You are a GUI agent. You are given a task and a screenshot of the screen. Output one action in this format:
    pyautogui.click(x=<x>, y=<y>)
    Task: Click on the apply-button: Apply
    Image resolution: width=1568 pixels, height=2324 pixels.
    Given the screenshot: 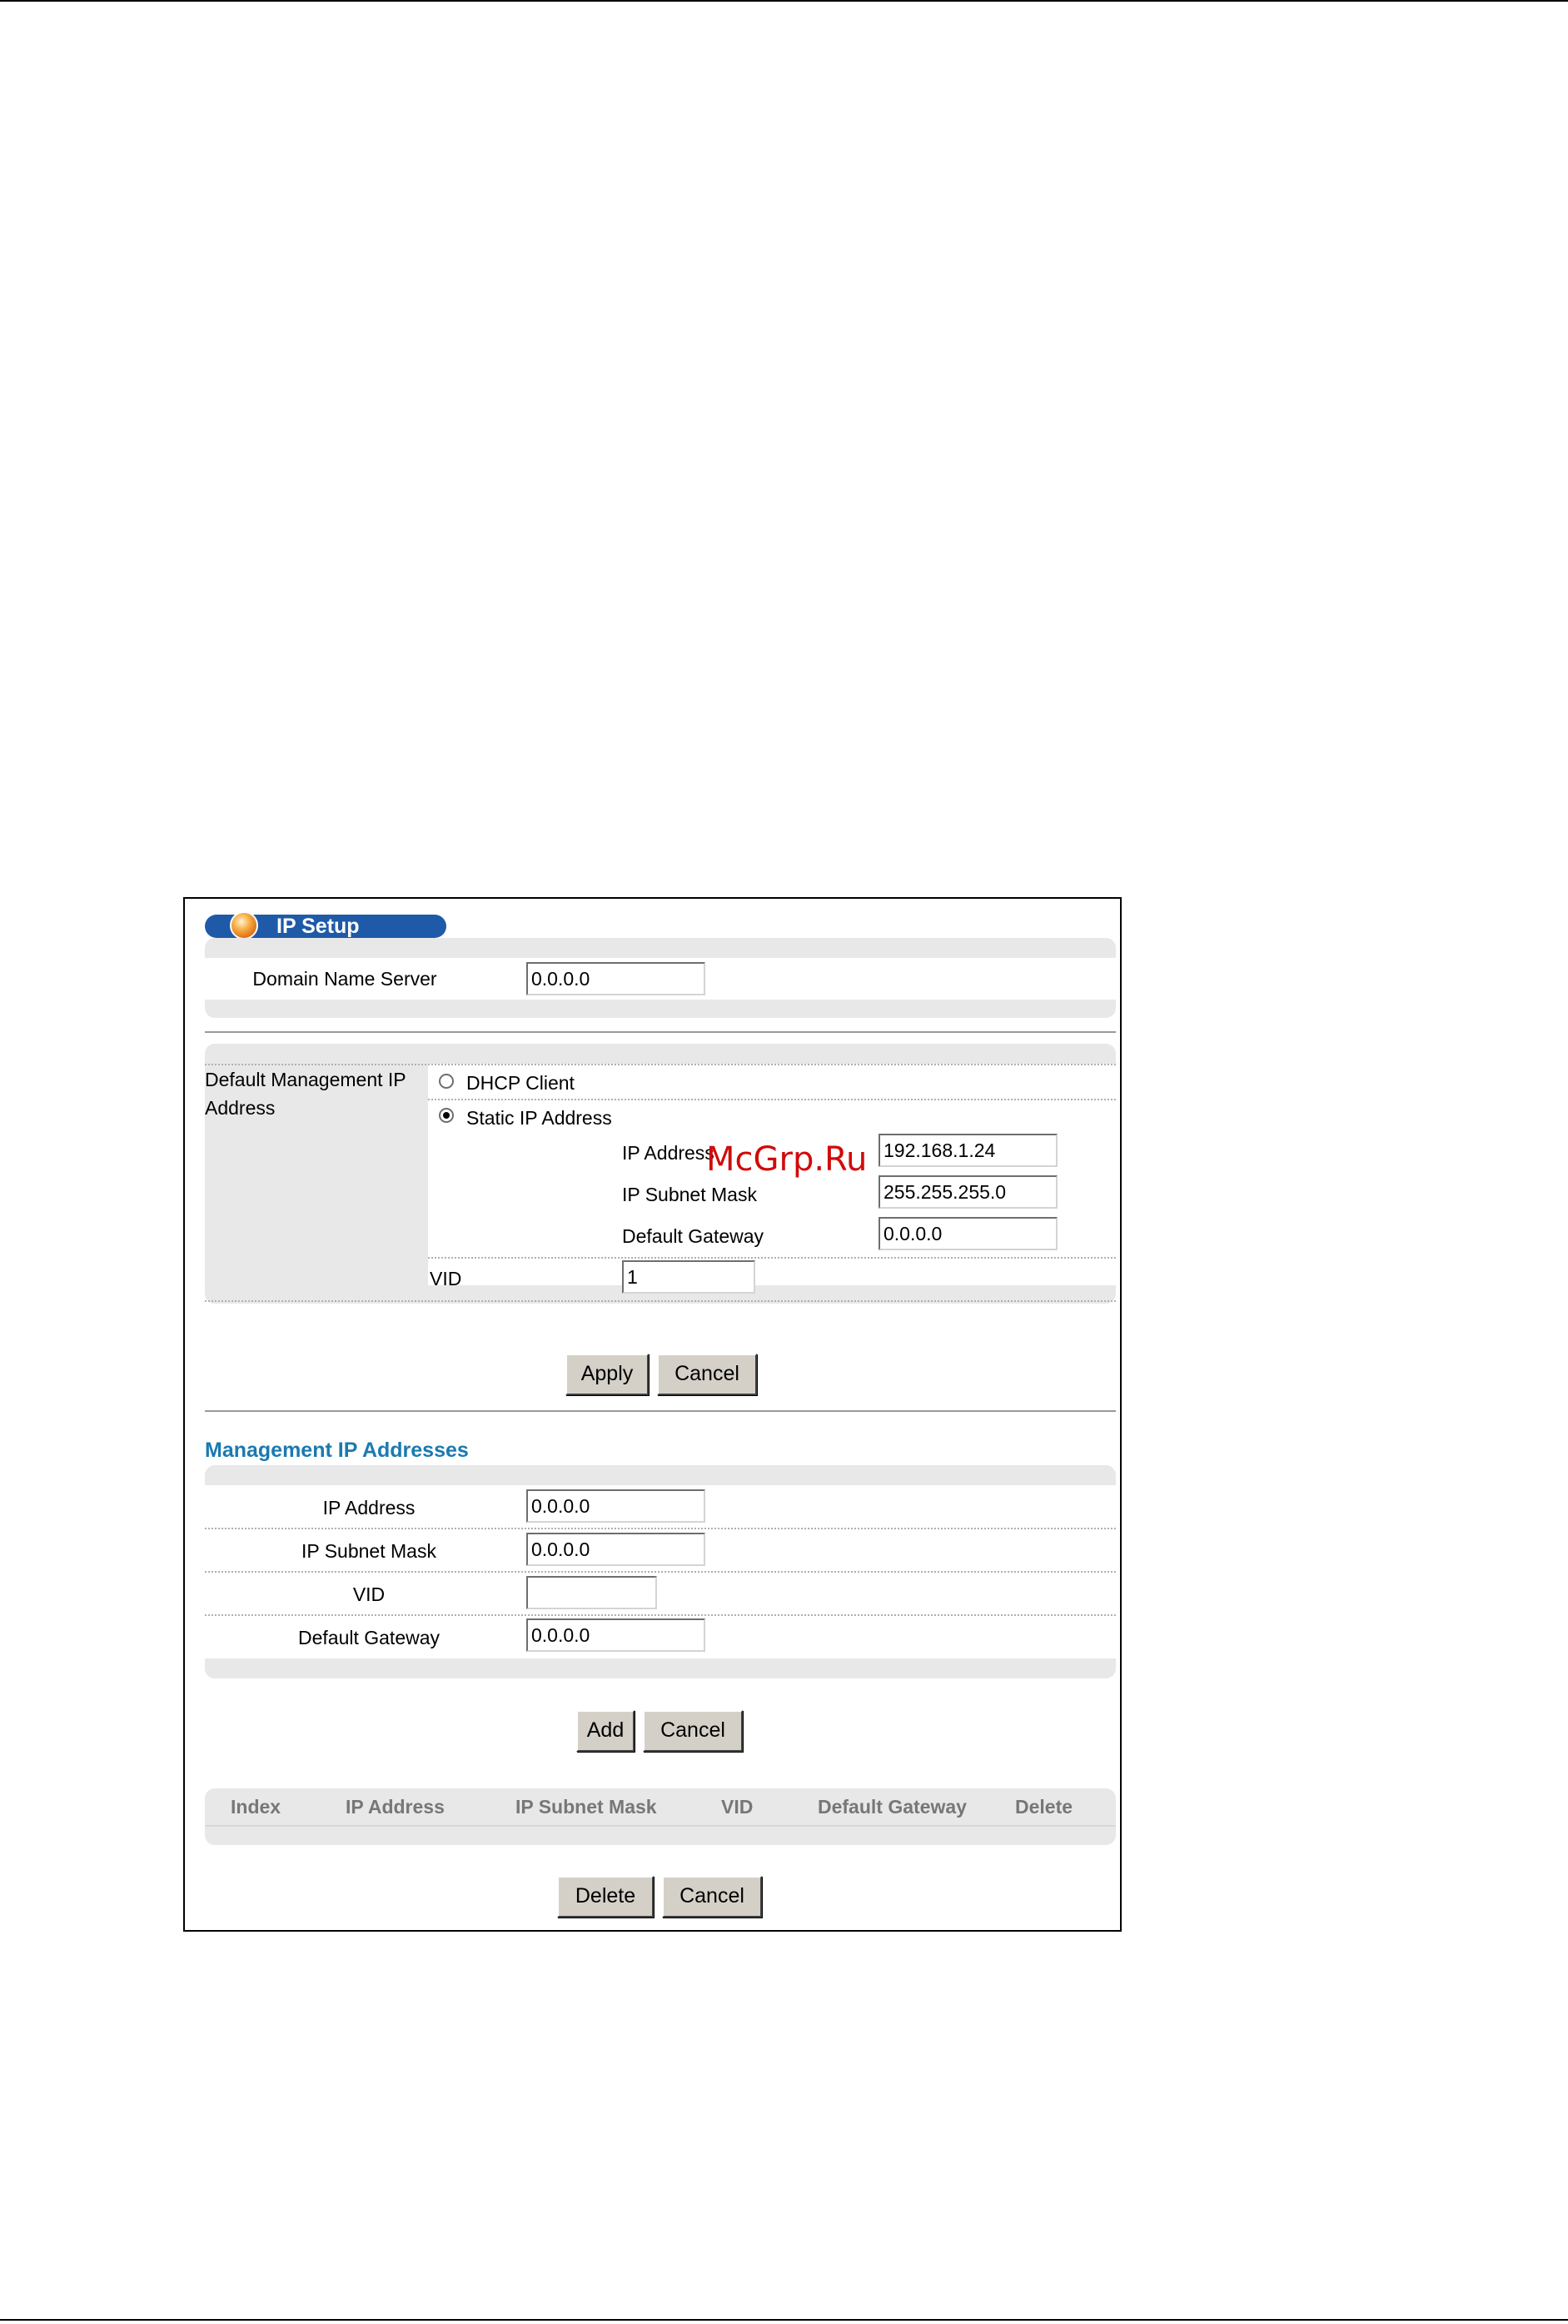 What is the action you would take?
    pyautogui.click(x=607, y=1374)
    